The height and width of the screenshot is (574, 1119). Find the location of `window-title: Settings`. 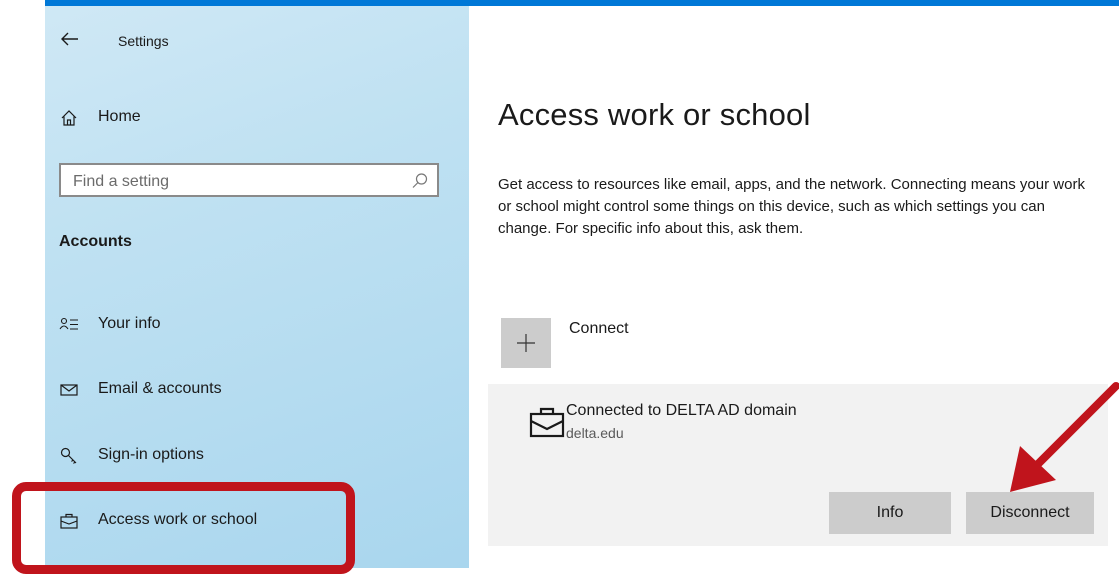

window-title: Settings is located at coordinates (143, 41).